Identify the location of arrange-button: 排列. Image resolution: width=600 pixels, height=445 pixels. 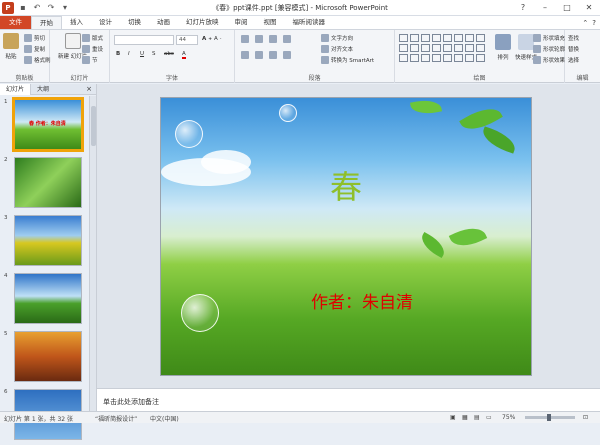
(503, 47).